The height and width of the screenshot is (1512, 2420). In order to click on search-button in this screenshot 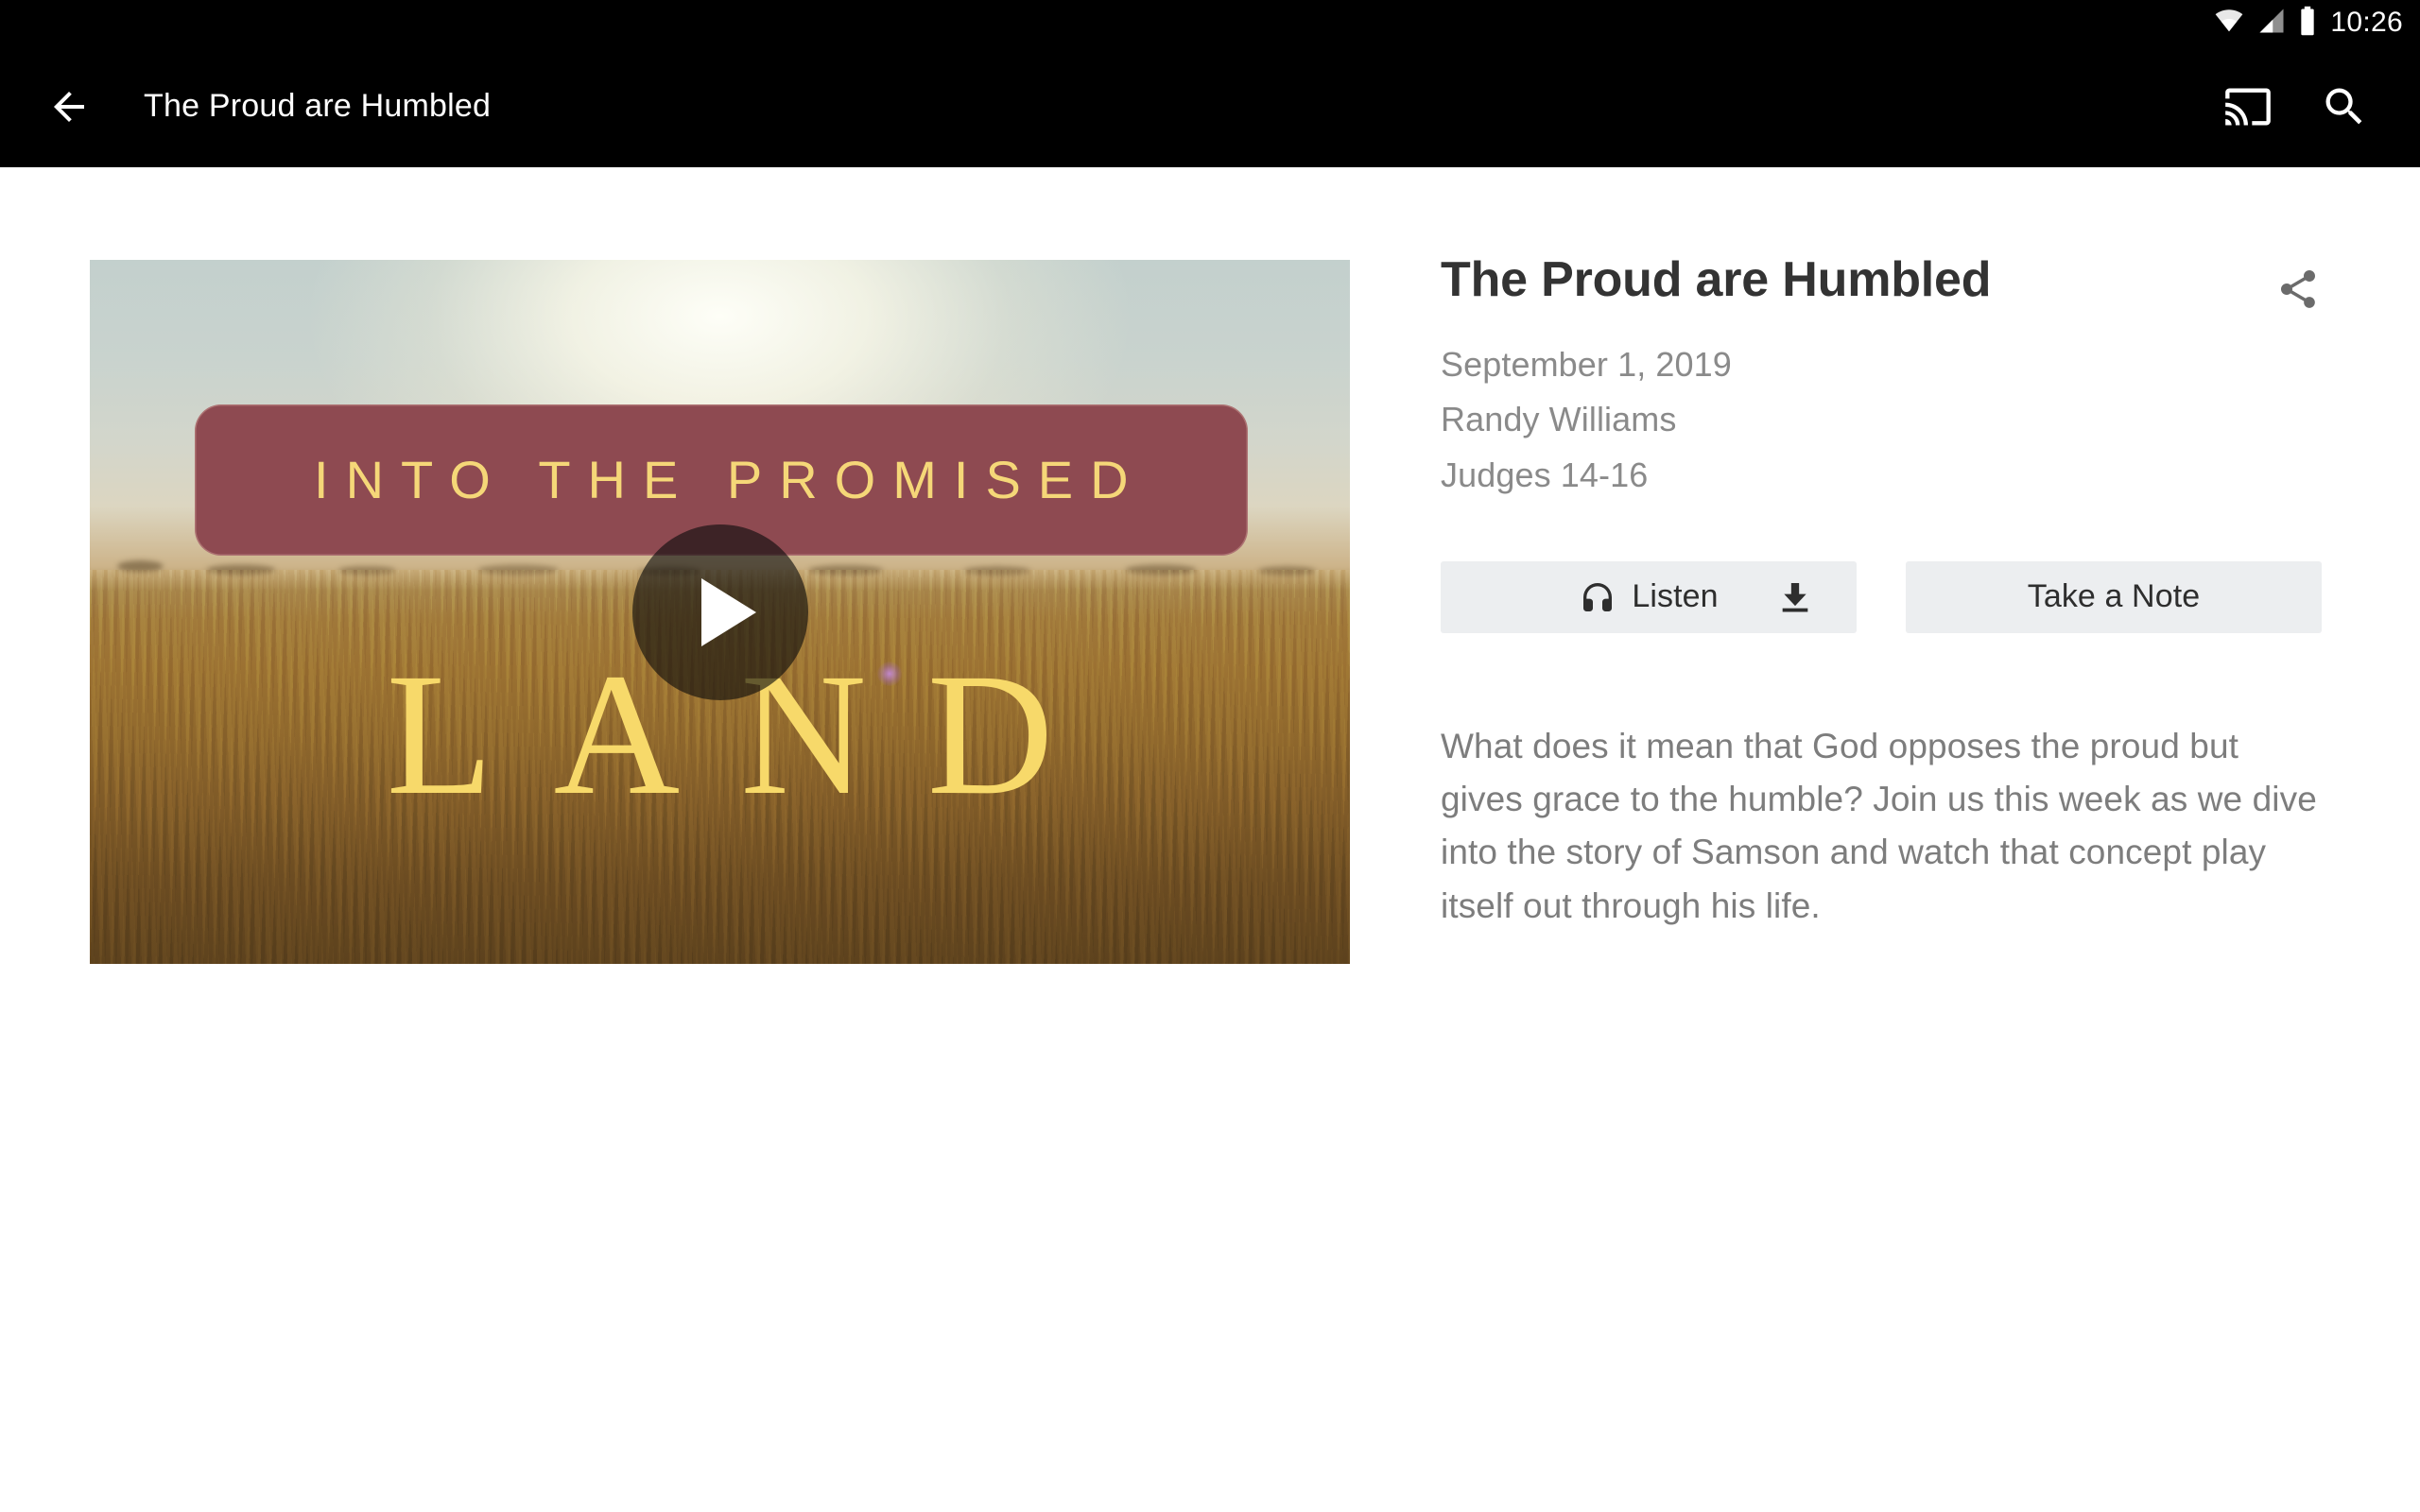, I will do `click(2345, 107)`.